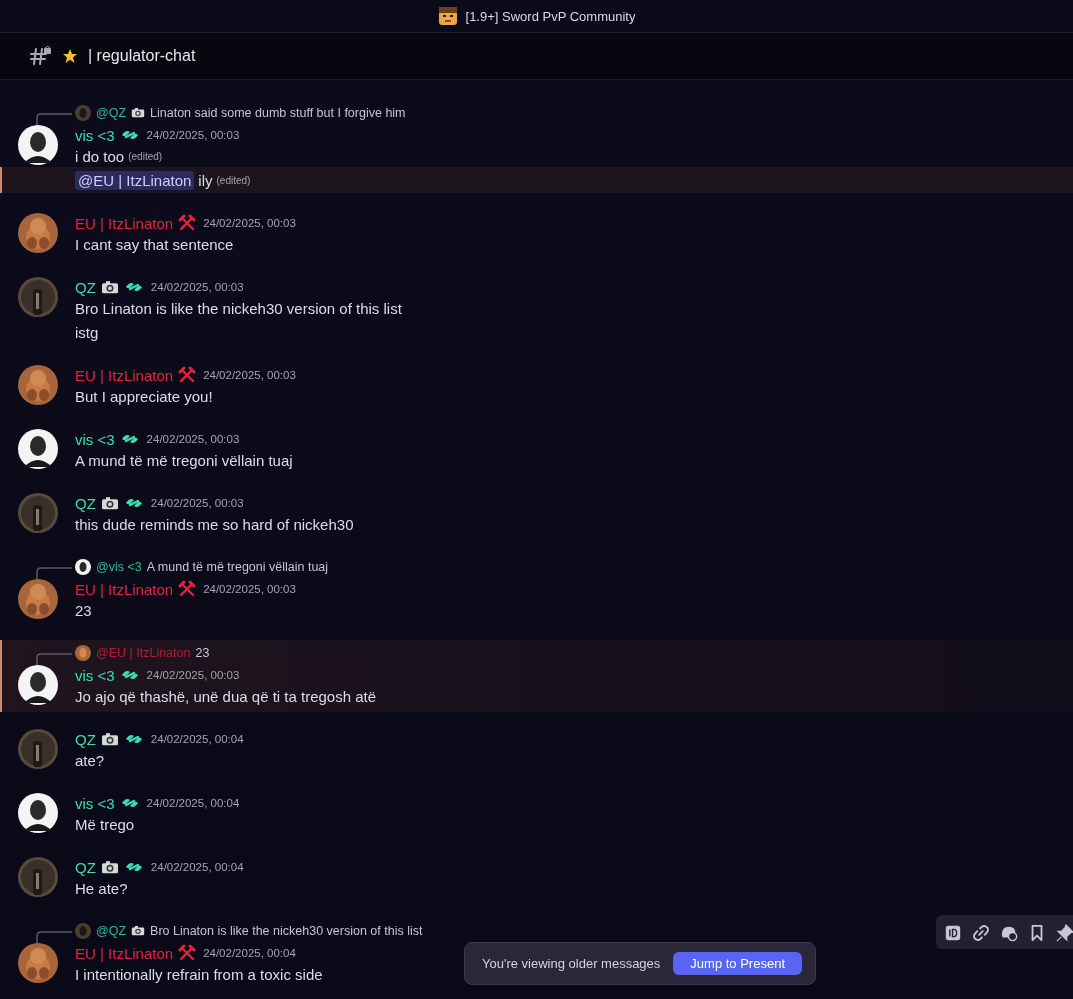 This screenshot has height=999, width=1073. I want to click on locked-channel-icon, so click(41, 56).